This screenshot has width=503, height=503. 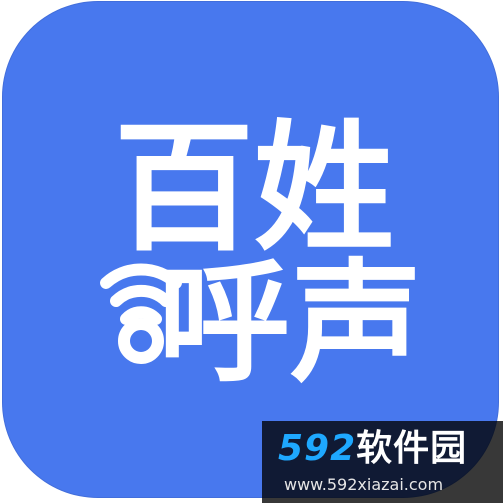 I want to click on watermark: 592软件园 www.592xiazai.com, so click(x=382, y=462).